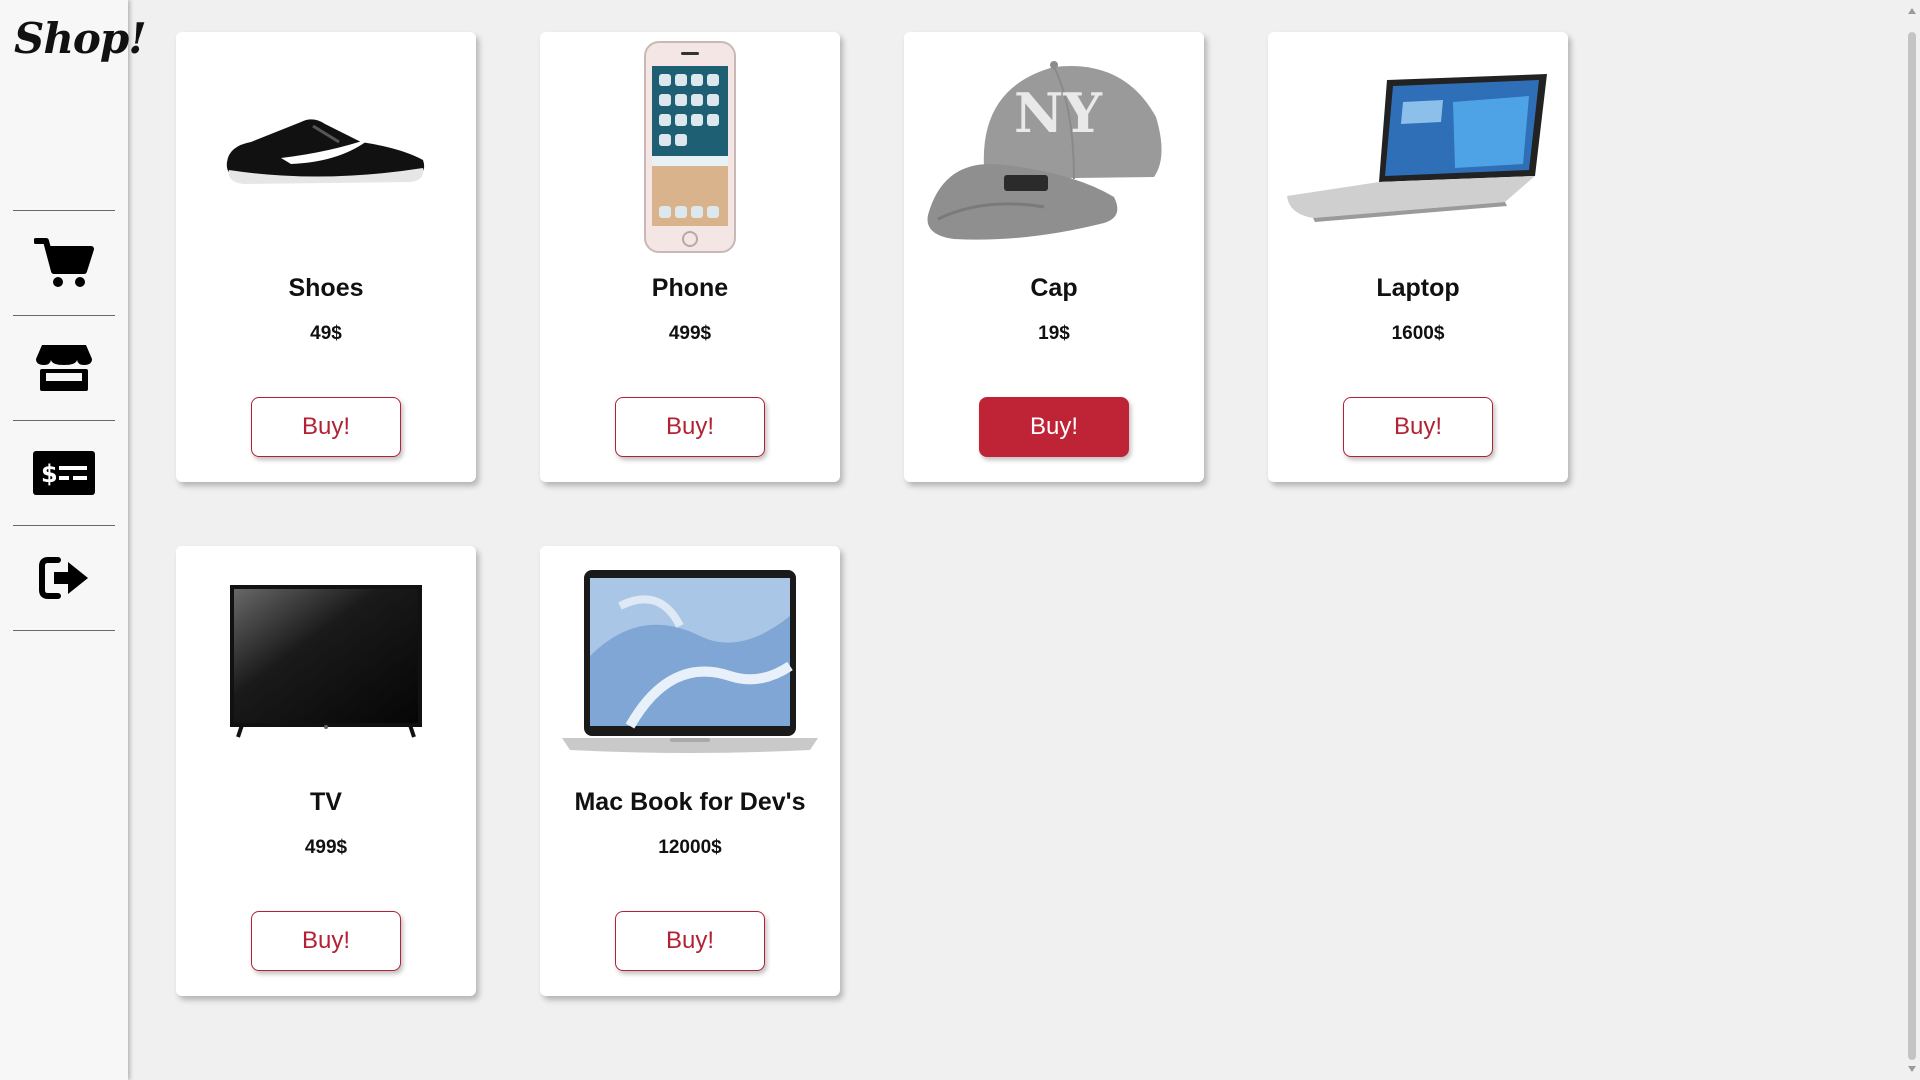 Image resolution: width=1920 pixels, height=1080 pixels. Describe the element at coordinates (326, 288) in the screenshot. I see `product-name: Shoes` at that location.